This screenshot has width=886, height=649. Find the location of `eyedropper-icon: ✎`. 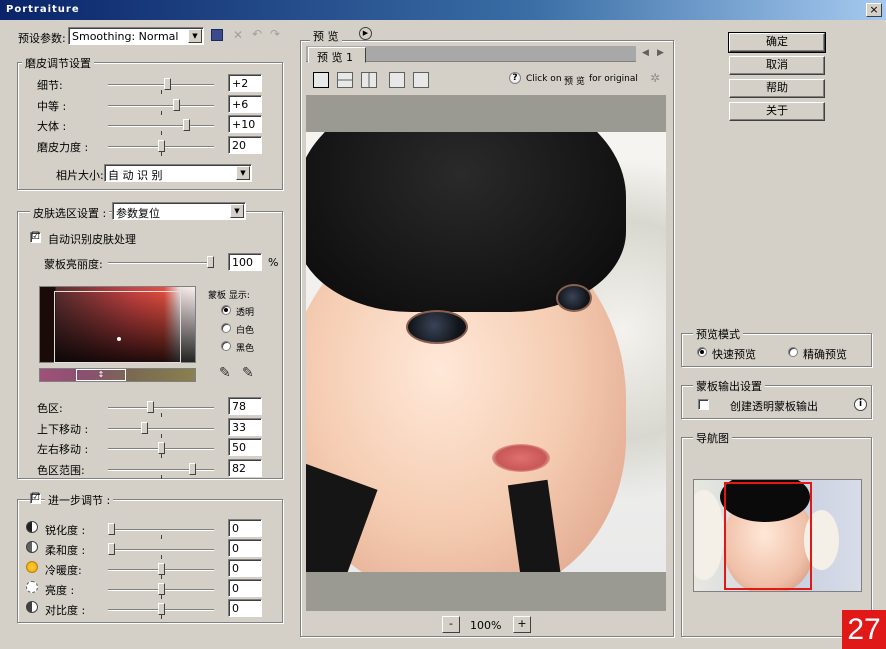

eyedropper-icon: ✎ is located at coordinates (225, 373).